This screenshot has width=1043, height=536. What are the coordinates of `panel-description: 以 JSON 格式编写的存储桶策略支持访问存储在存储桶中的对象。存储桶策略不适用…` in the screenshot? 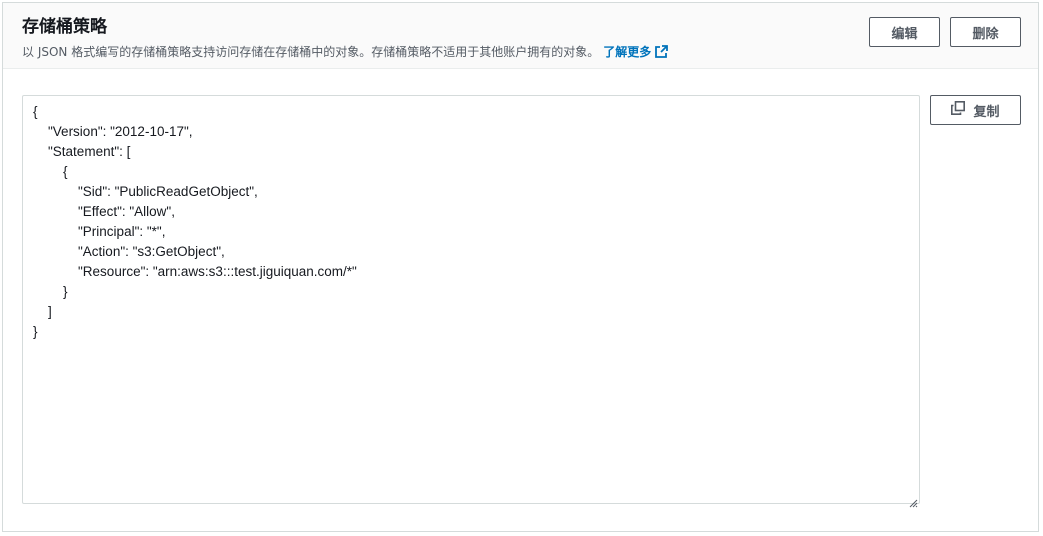 It's located at (345, 53).